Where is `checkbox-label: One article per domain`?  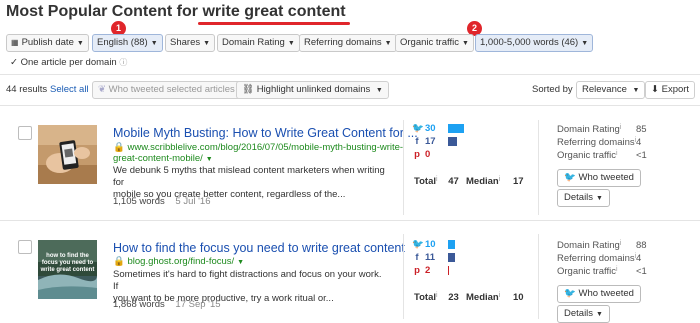
checkbox-label: One article per domain is located at coordinates (68, 62).